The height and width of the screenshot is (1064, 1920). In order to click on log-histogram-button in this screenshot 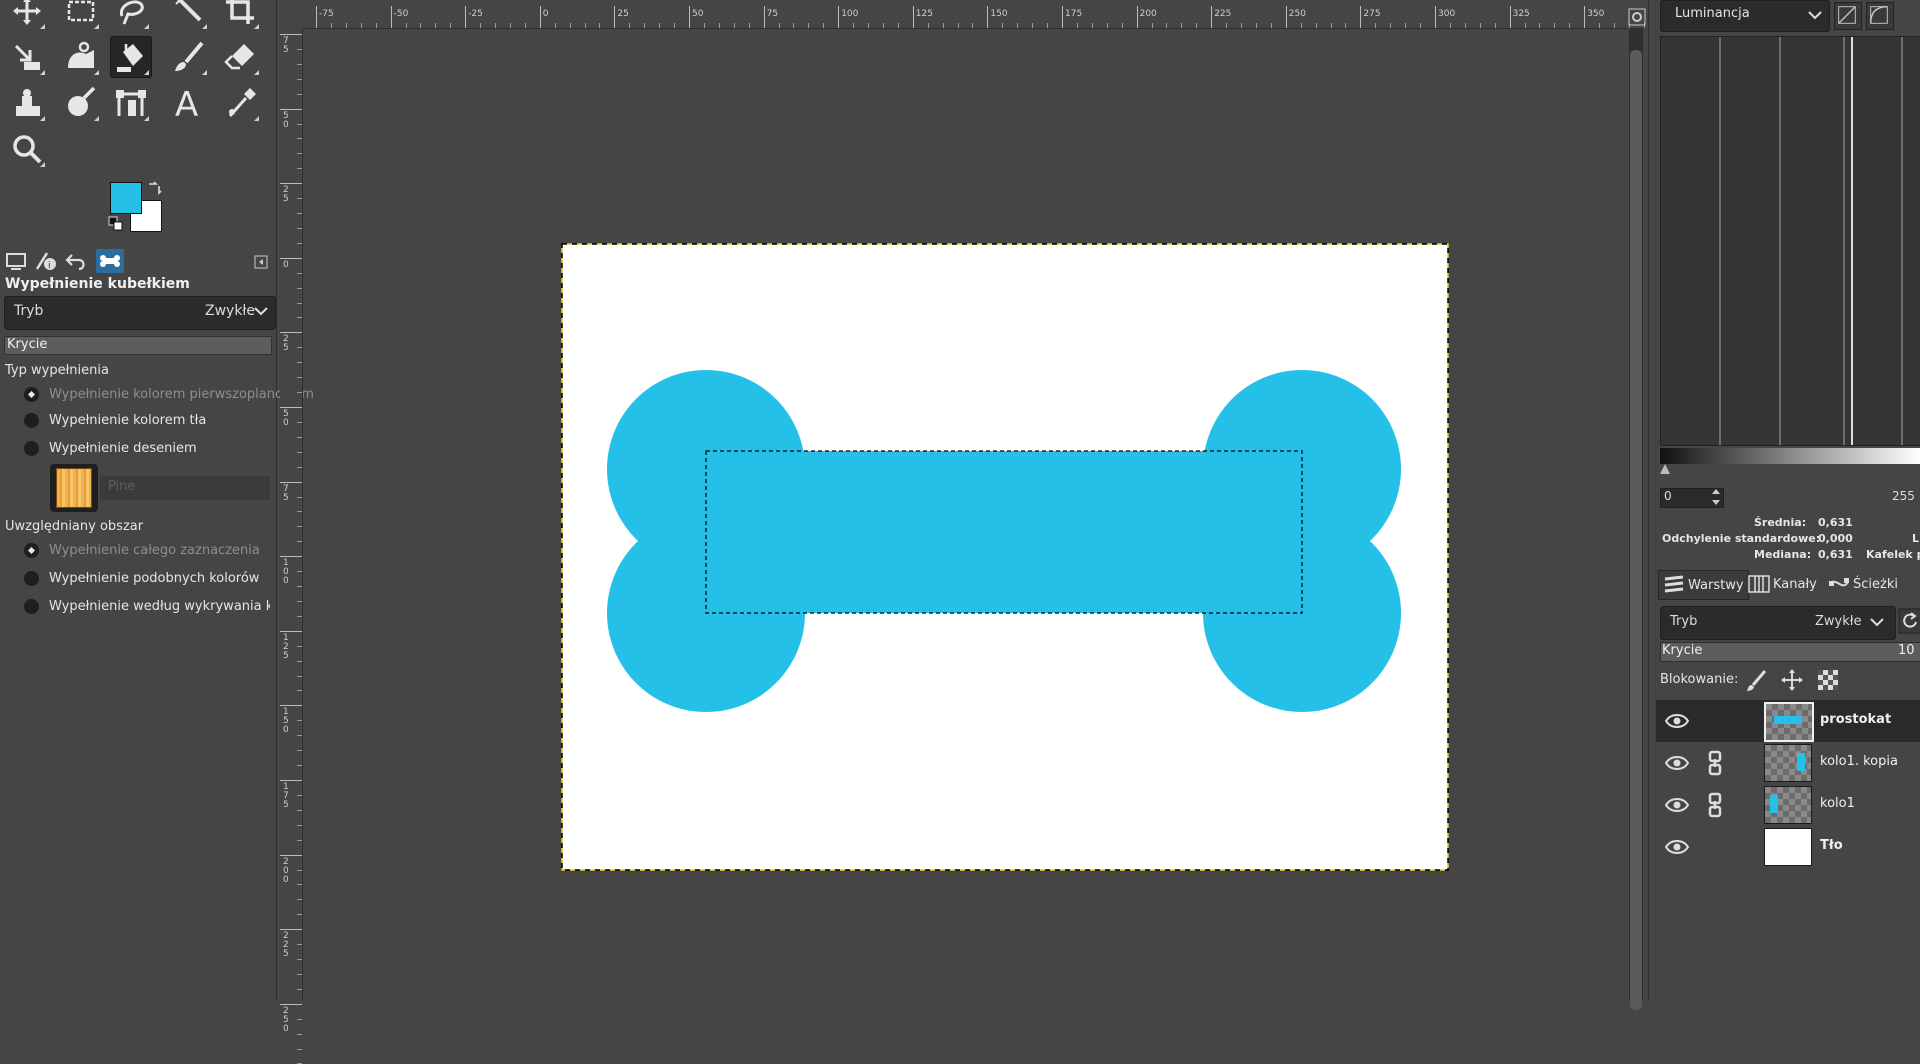, I will do `click(1880, 16)`.